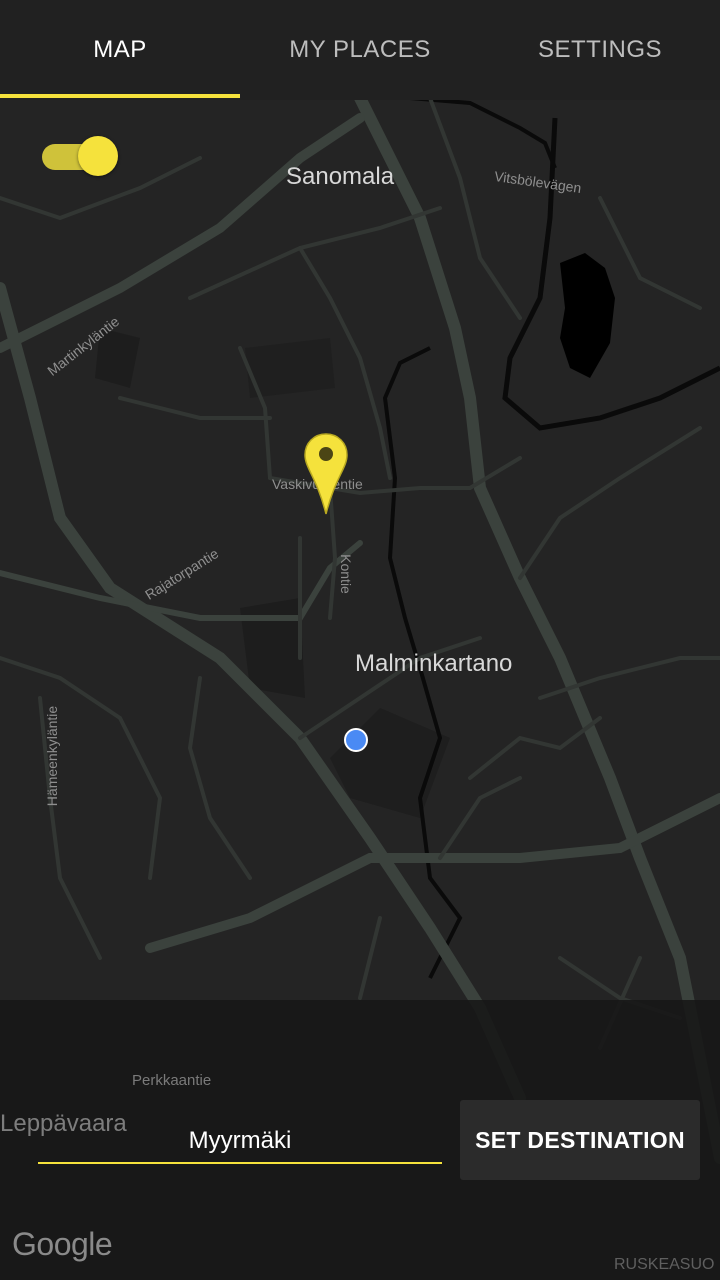 Image resolution: width=720 pixels, height=1280 pixels. Describe the element at coordinates (326, 474) in the screenshot. I see `destination-pin-icon` at that location.